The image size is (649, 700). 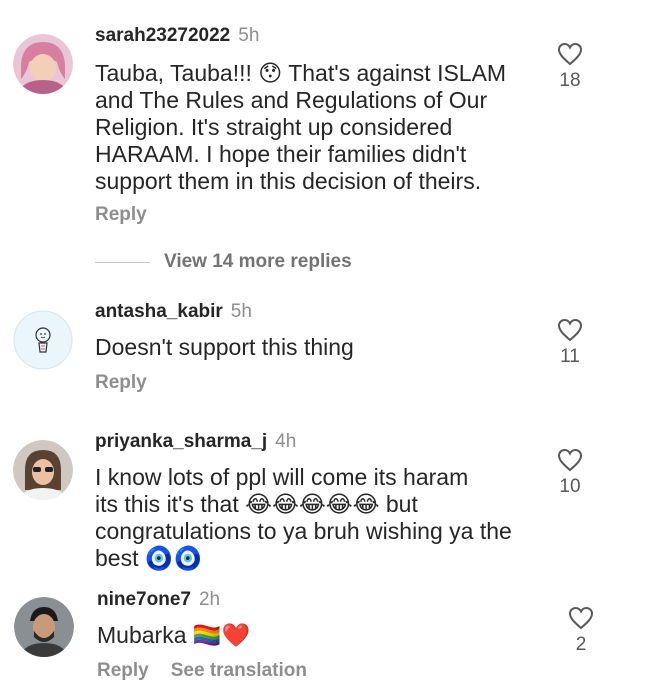 I want to click on comment-username: sarah23272022 5h, so click(x=177, y=36).